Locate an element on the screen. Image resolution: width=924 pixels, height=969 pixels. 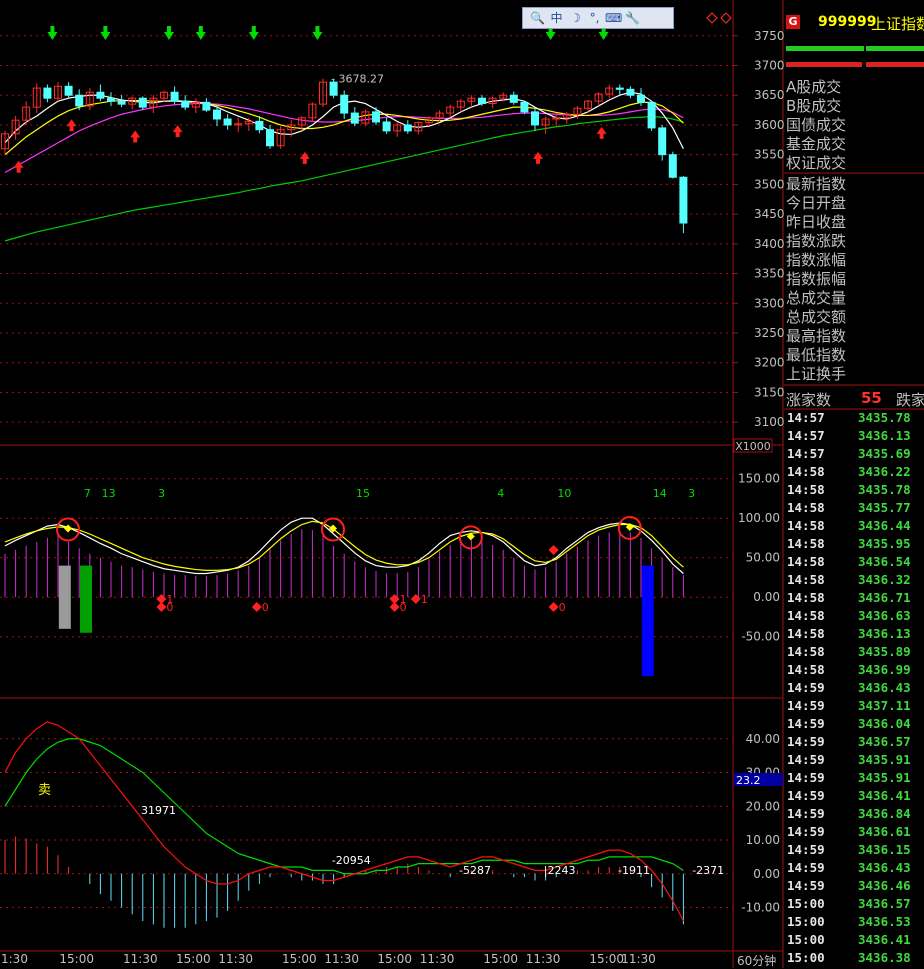
tick-row: 14:59 3436.41 is located at coordinates (854, 797).